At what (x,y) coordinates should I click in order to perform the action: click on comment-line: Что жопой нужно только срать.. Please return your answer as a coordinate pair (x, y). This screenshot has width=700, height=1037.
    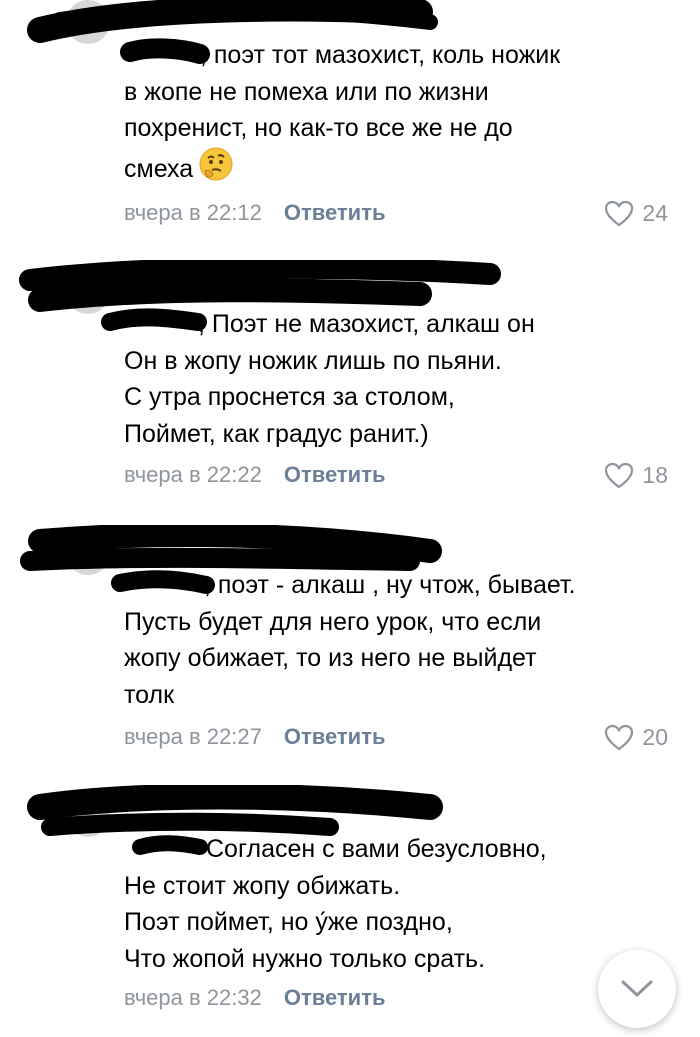
    Looking at the image, I should click on (305, 958).